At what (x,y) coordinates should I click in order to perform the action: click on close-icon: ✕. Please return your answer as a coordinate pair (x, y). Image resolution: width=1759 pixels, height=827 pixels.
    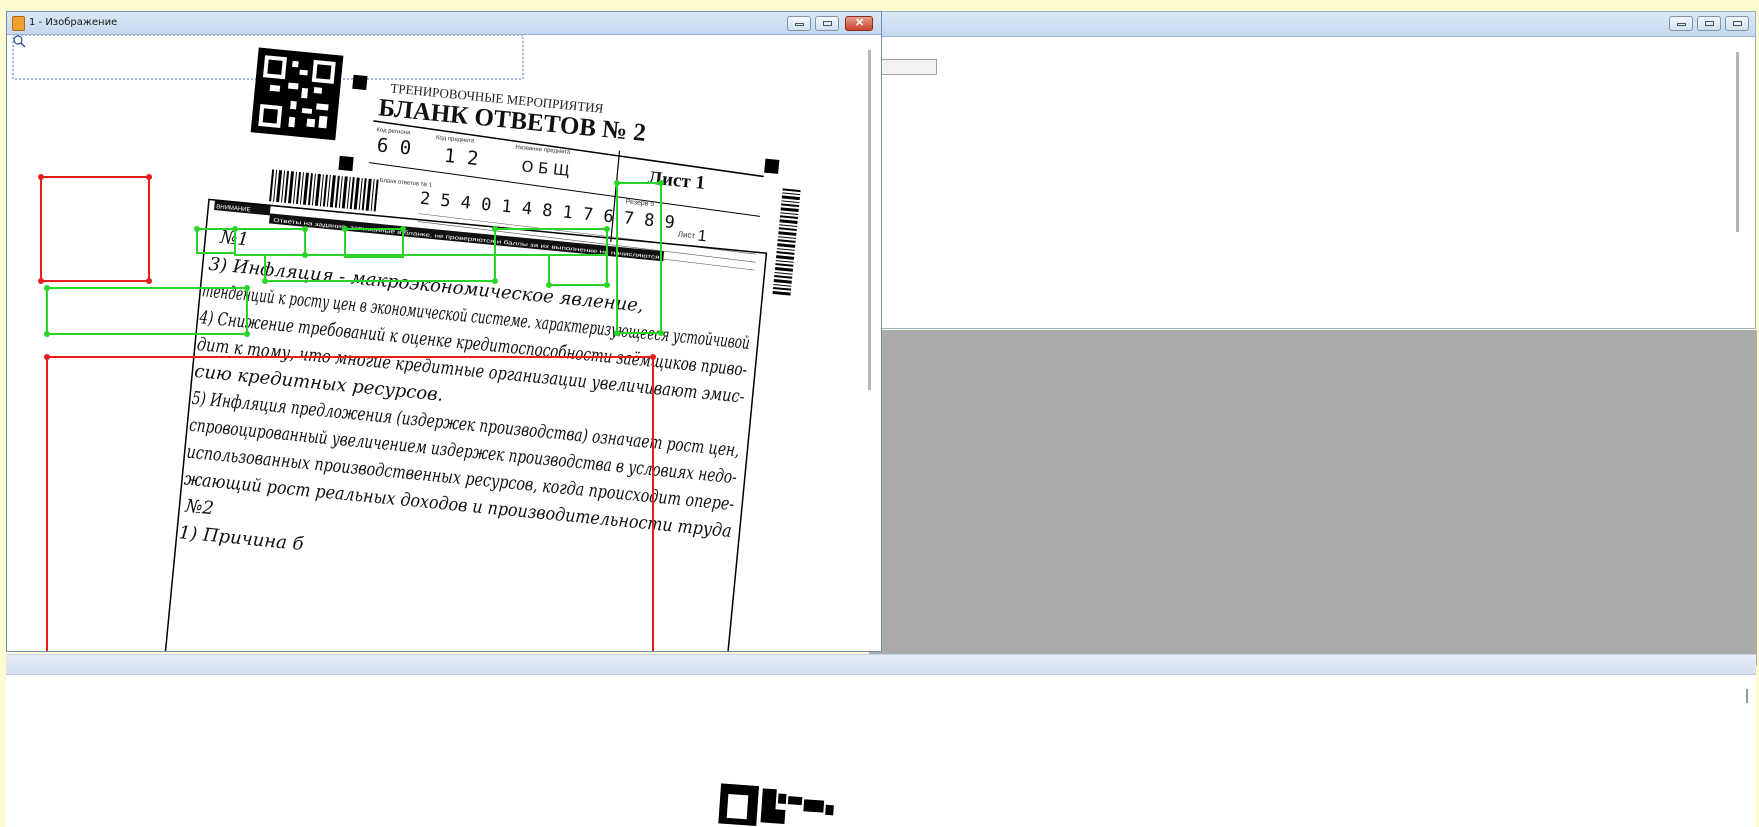
    Looking at the image, I should click on (860, 23).